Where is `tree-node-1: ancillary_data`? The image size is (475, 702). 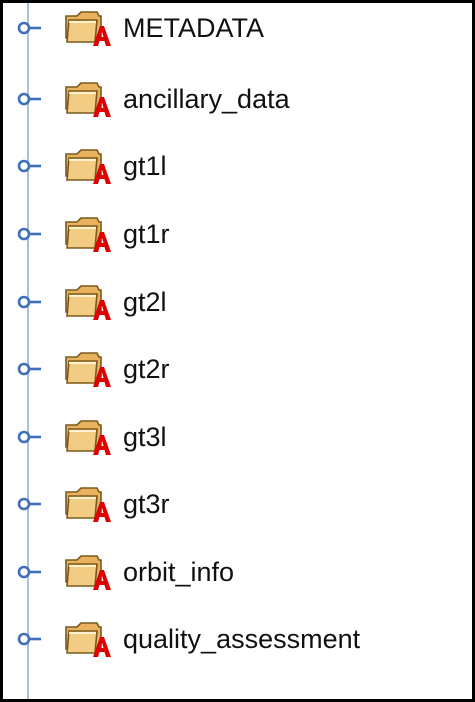 tree-node-1: ancillary_data is located at coordinates (237, 99).